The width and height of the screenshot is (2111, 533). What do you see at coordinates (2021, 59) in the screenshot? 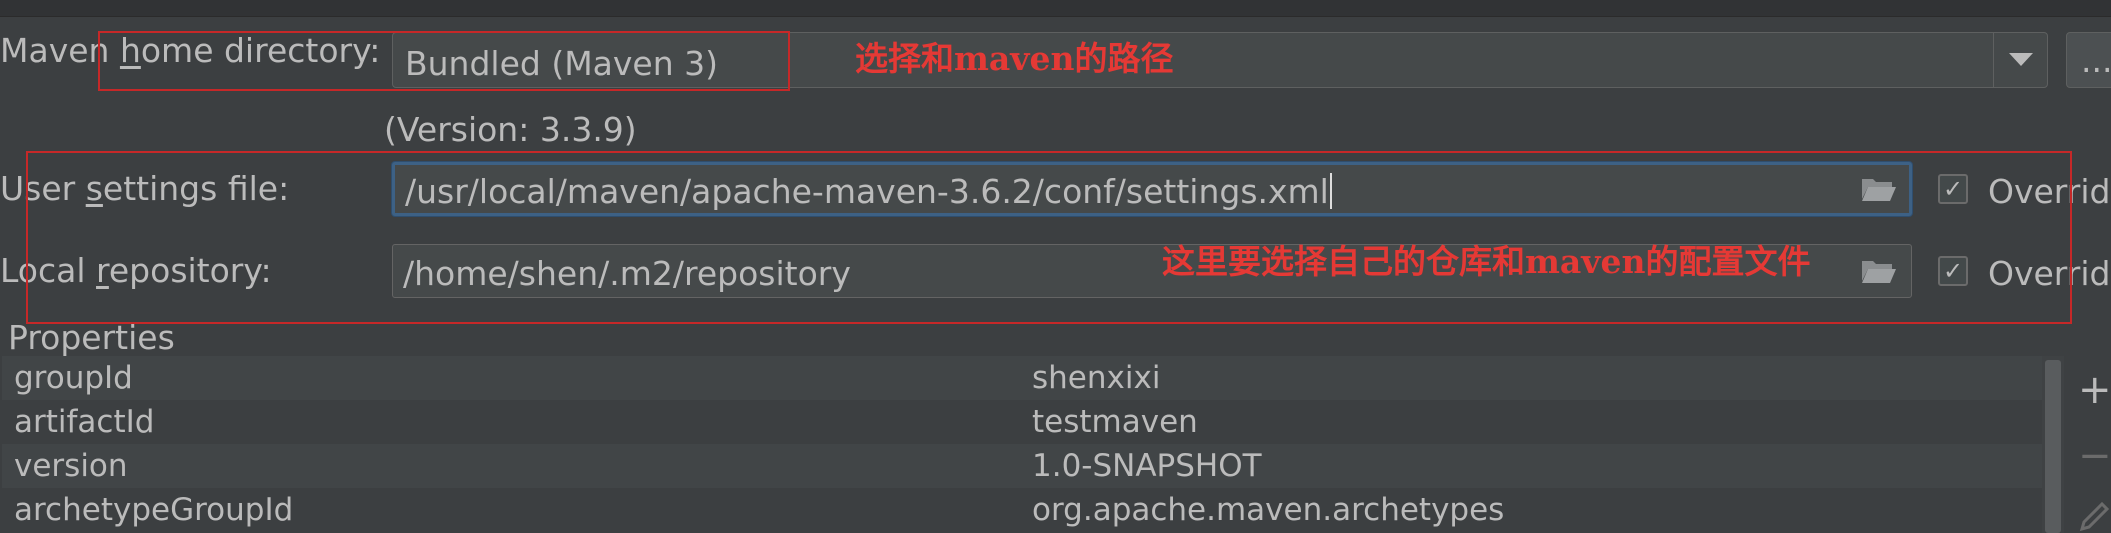
I see `chevron-down-icon` at bounding box center [2021, 59].